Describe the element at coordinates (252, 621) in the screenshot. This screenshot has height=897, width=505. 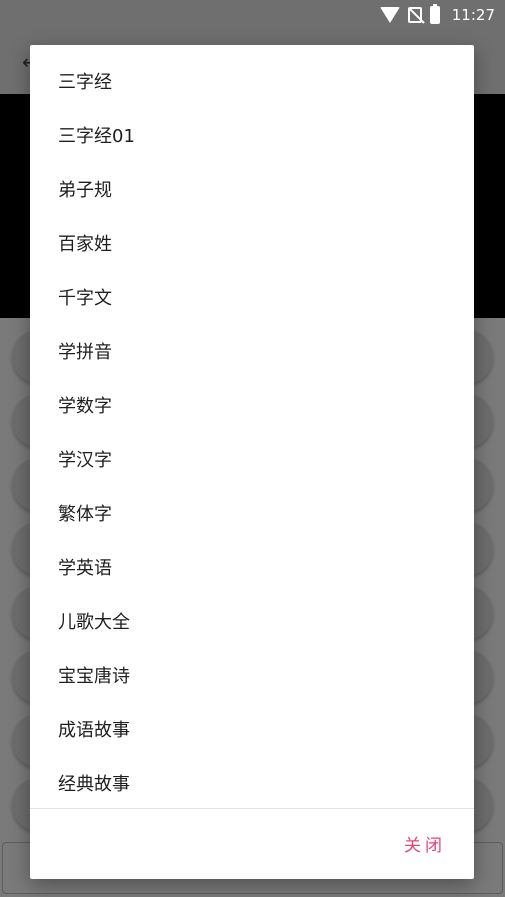
I see `menu-item-ergedaquan: 儿歌大全` at that location.